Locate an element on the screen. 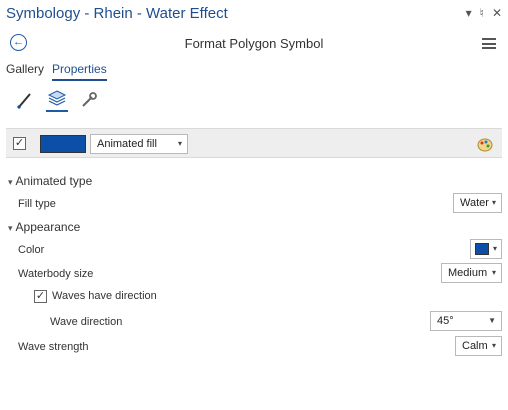 The image size is (508, 410). layer-visibility-checkbox: ✓ is located at coordinates (19, 143).